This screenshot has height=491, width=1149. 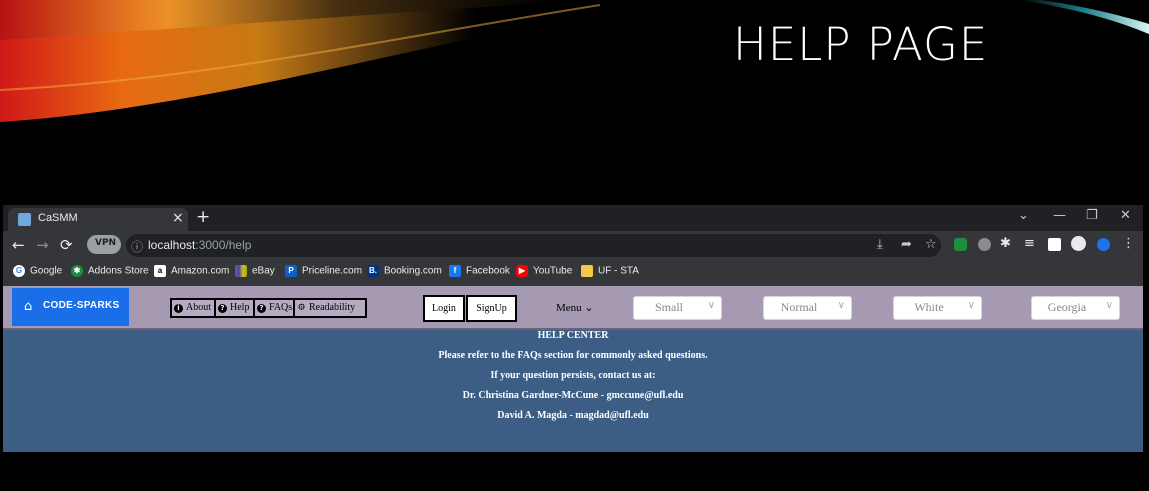 What do you see at coordinates (861, 44) in the screenshot?
I see `slide-title: HELP PAGE` at bounding box center [861, 44].